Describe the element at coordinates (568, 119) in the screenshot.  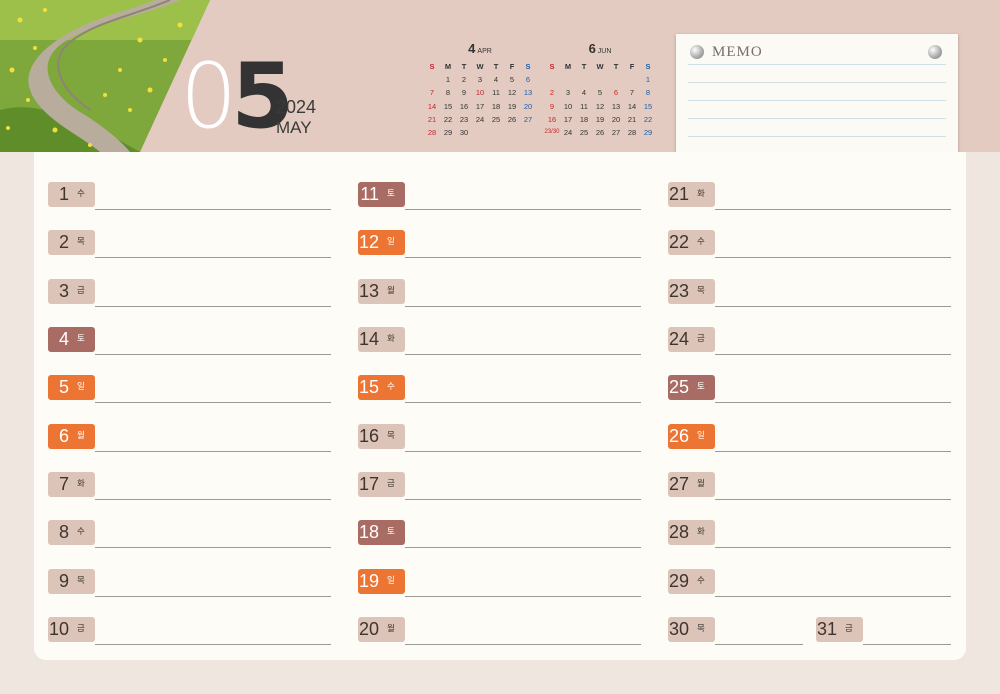
I see `mini-day-cell: 17` at that location.